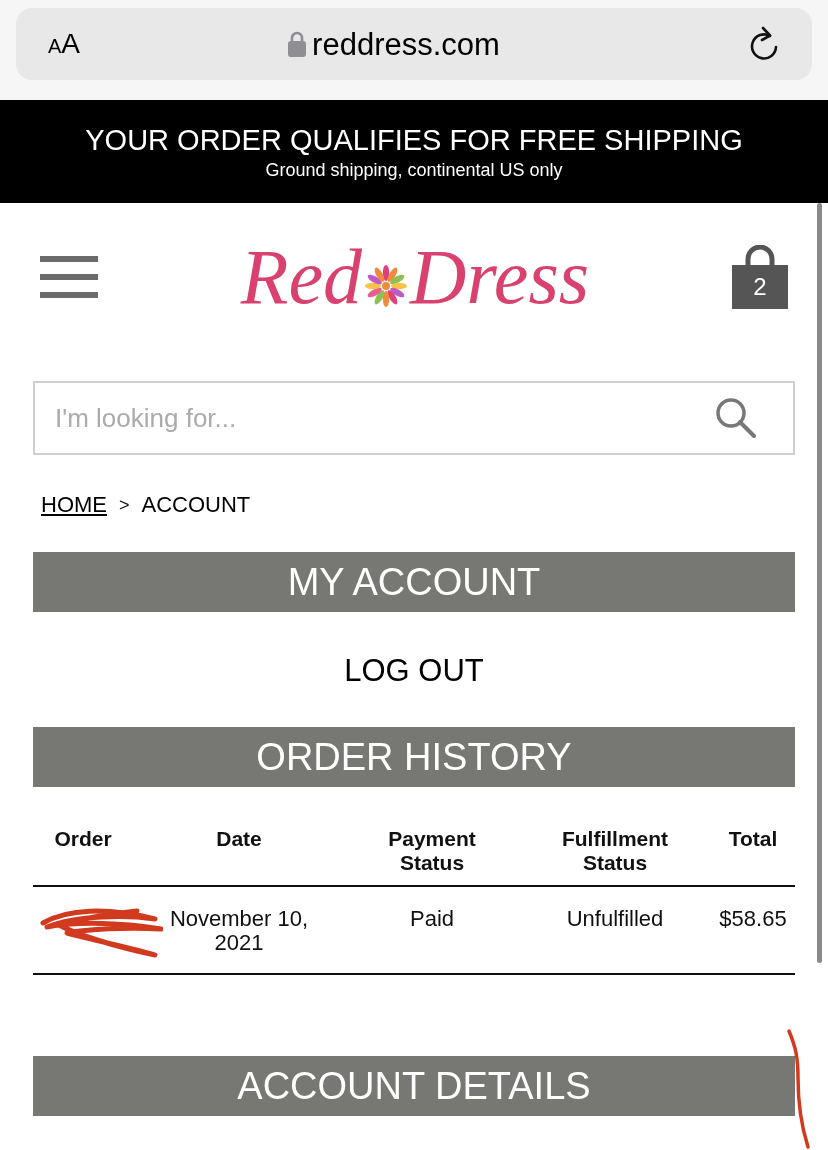 The image size is (828, 1150). What do you see at coordinates (414, 140) in the screenshot?
I see `promo-title: YOUR ORDER QUALIFIES FOR FREE SHIPPING` at bounding box center [414, 140].